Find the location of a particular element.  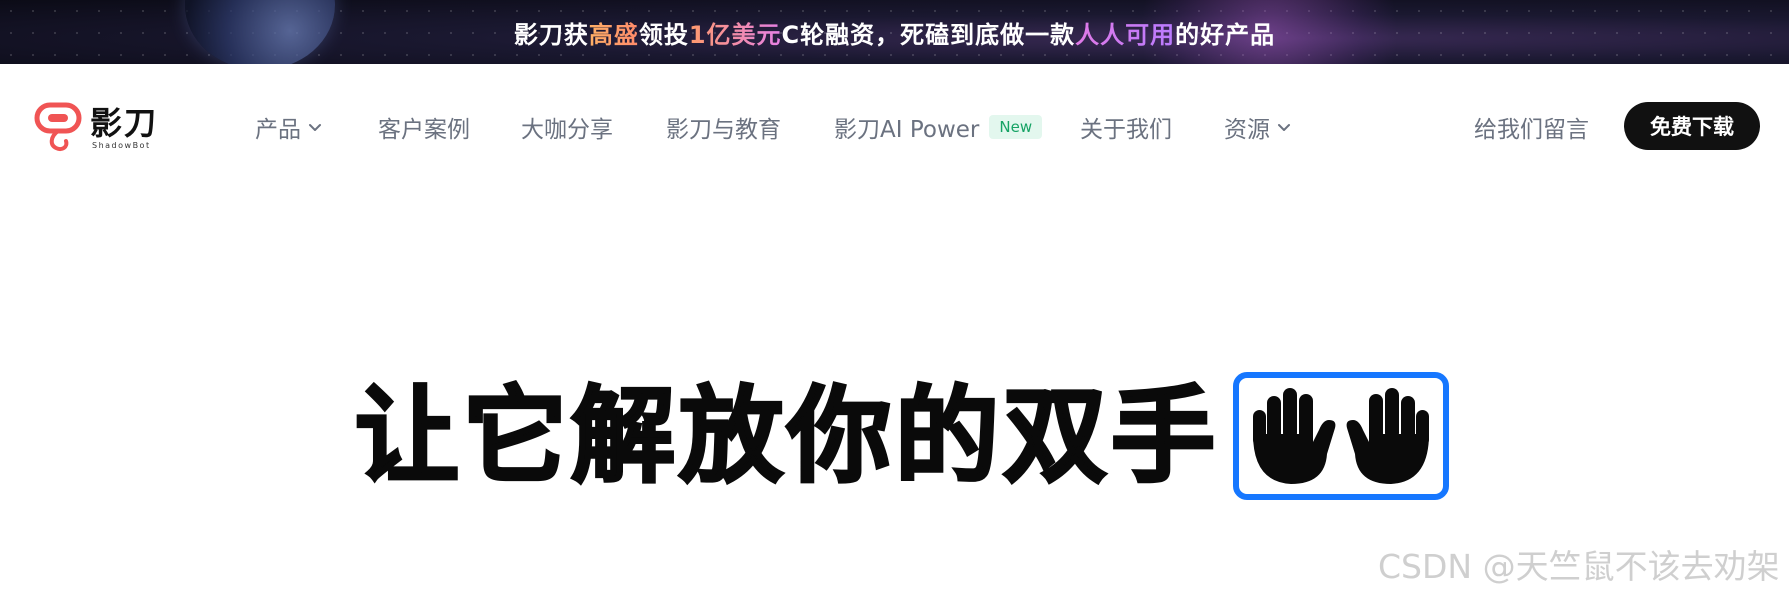

nav-item-label: 大咖分享 is located at coordinates (567, 130).